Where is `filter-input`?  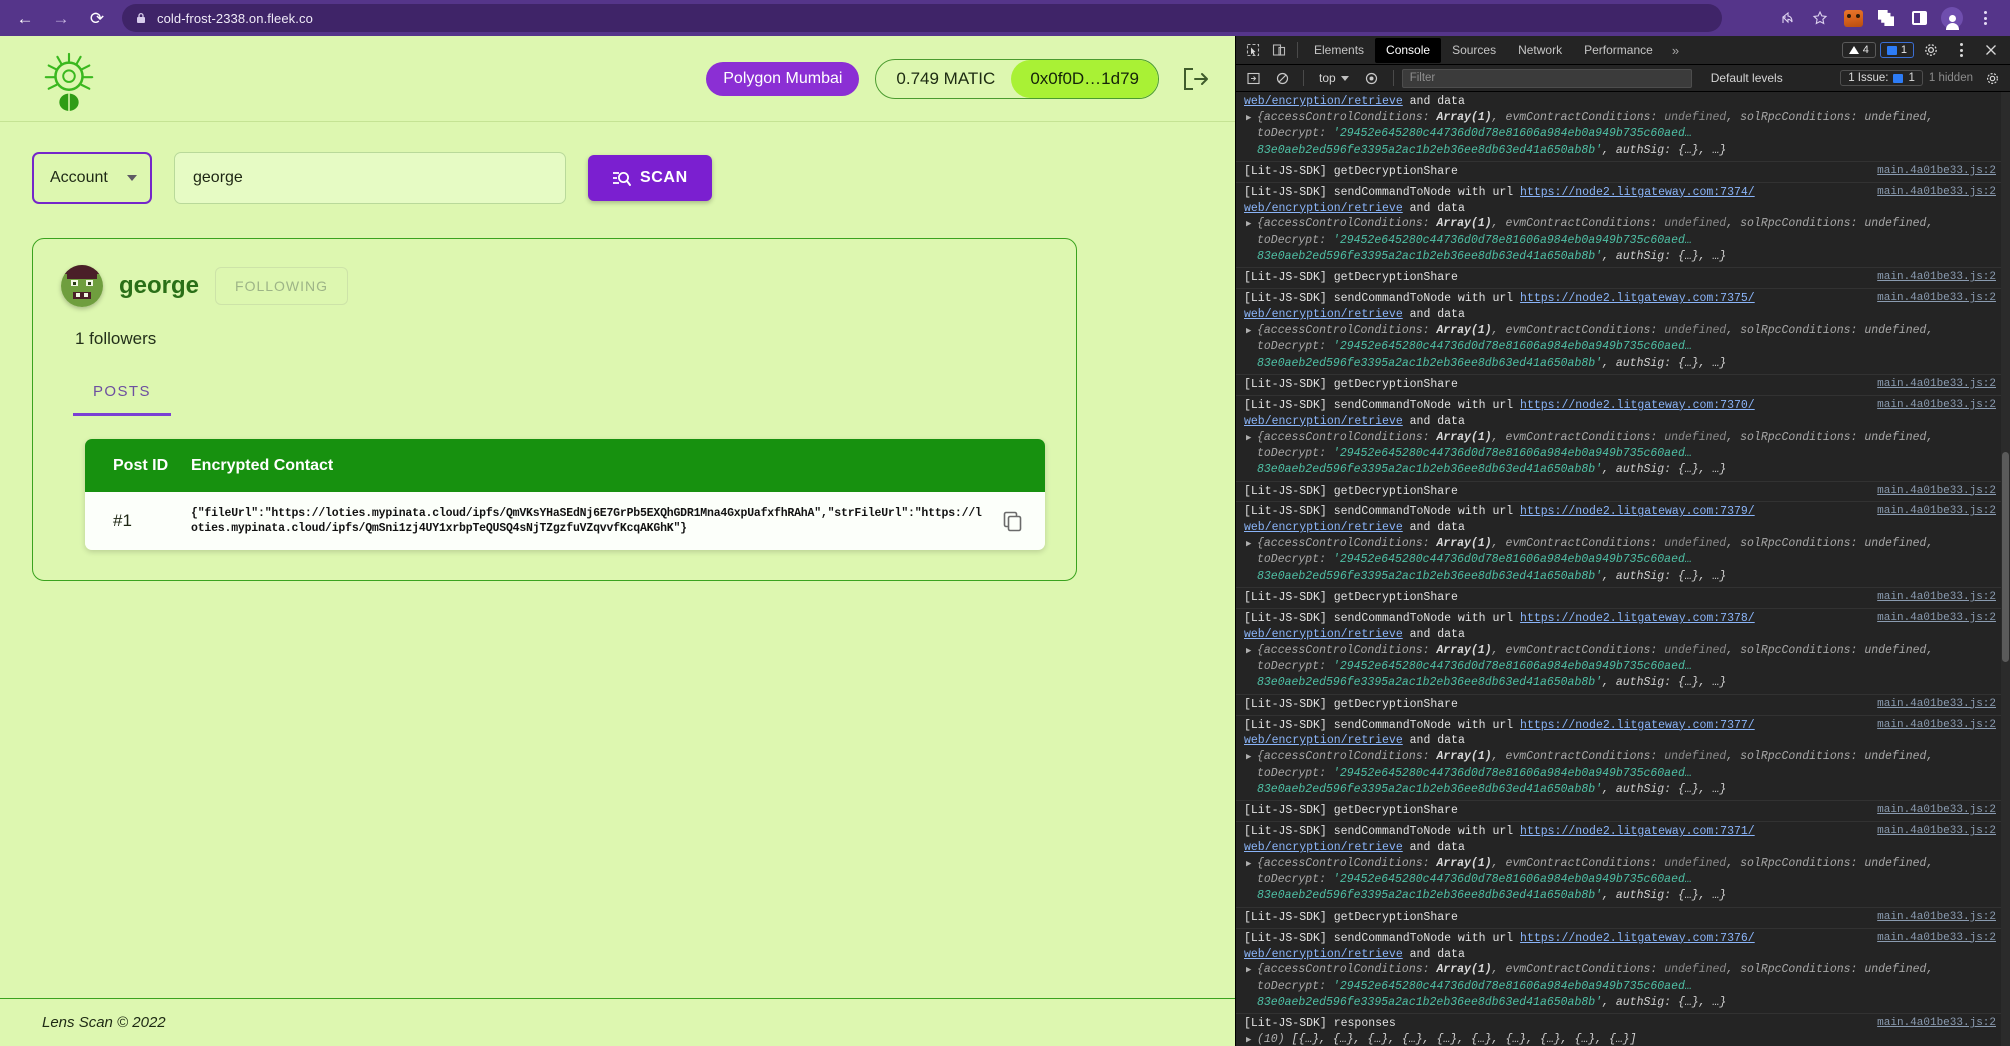
filter-input is located at coordinates (1546, 78).